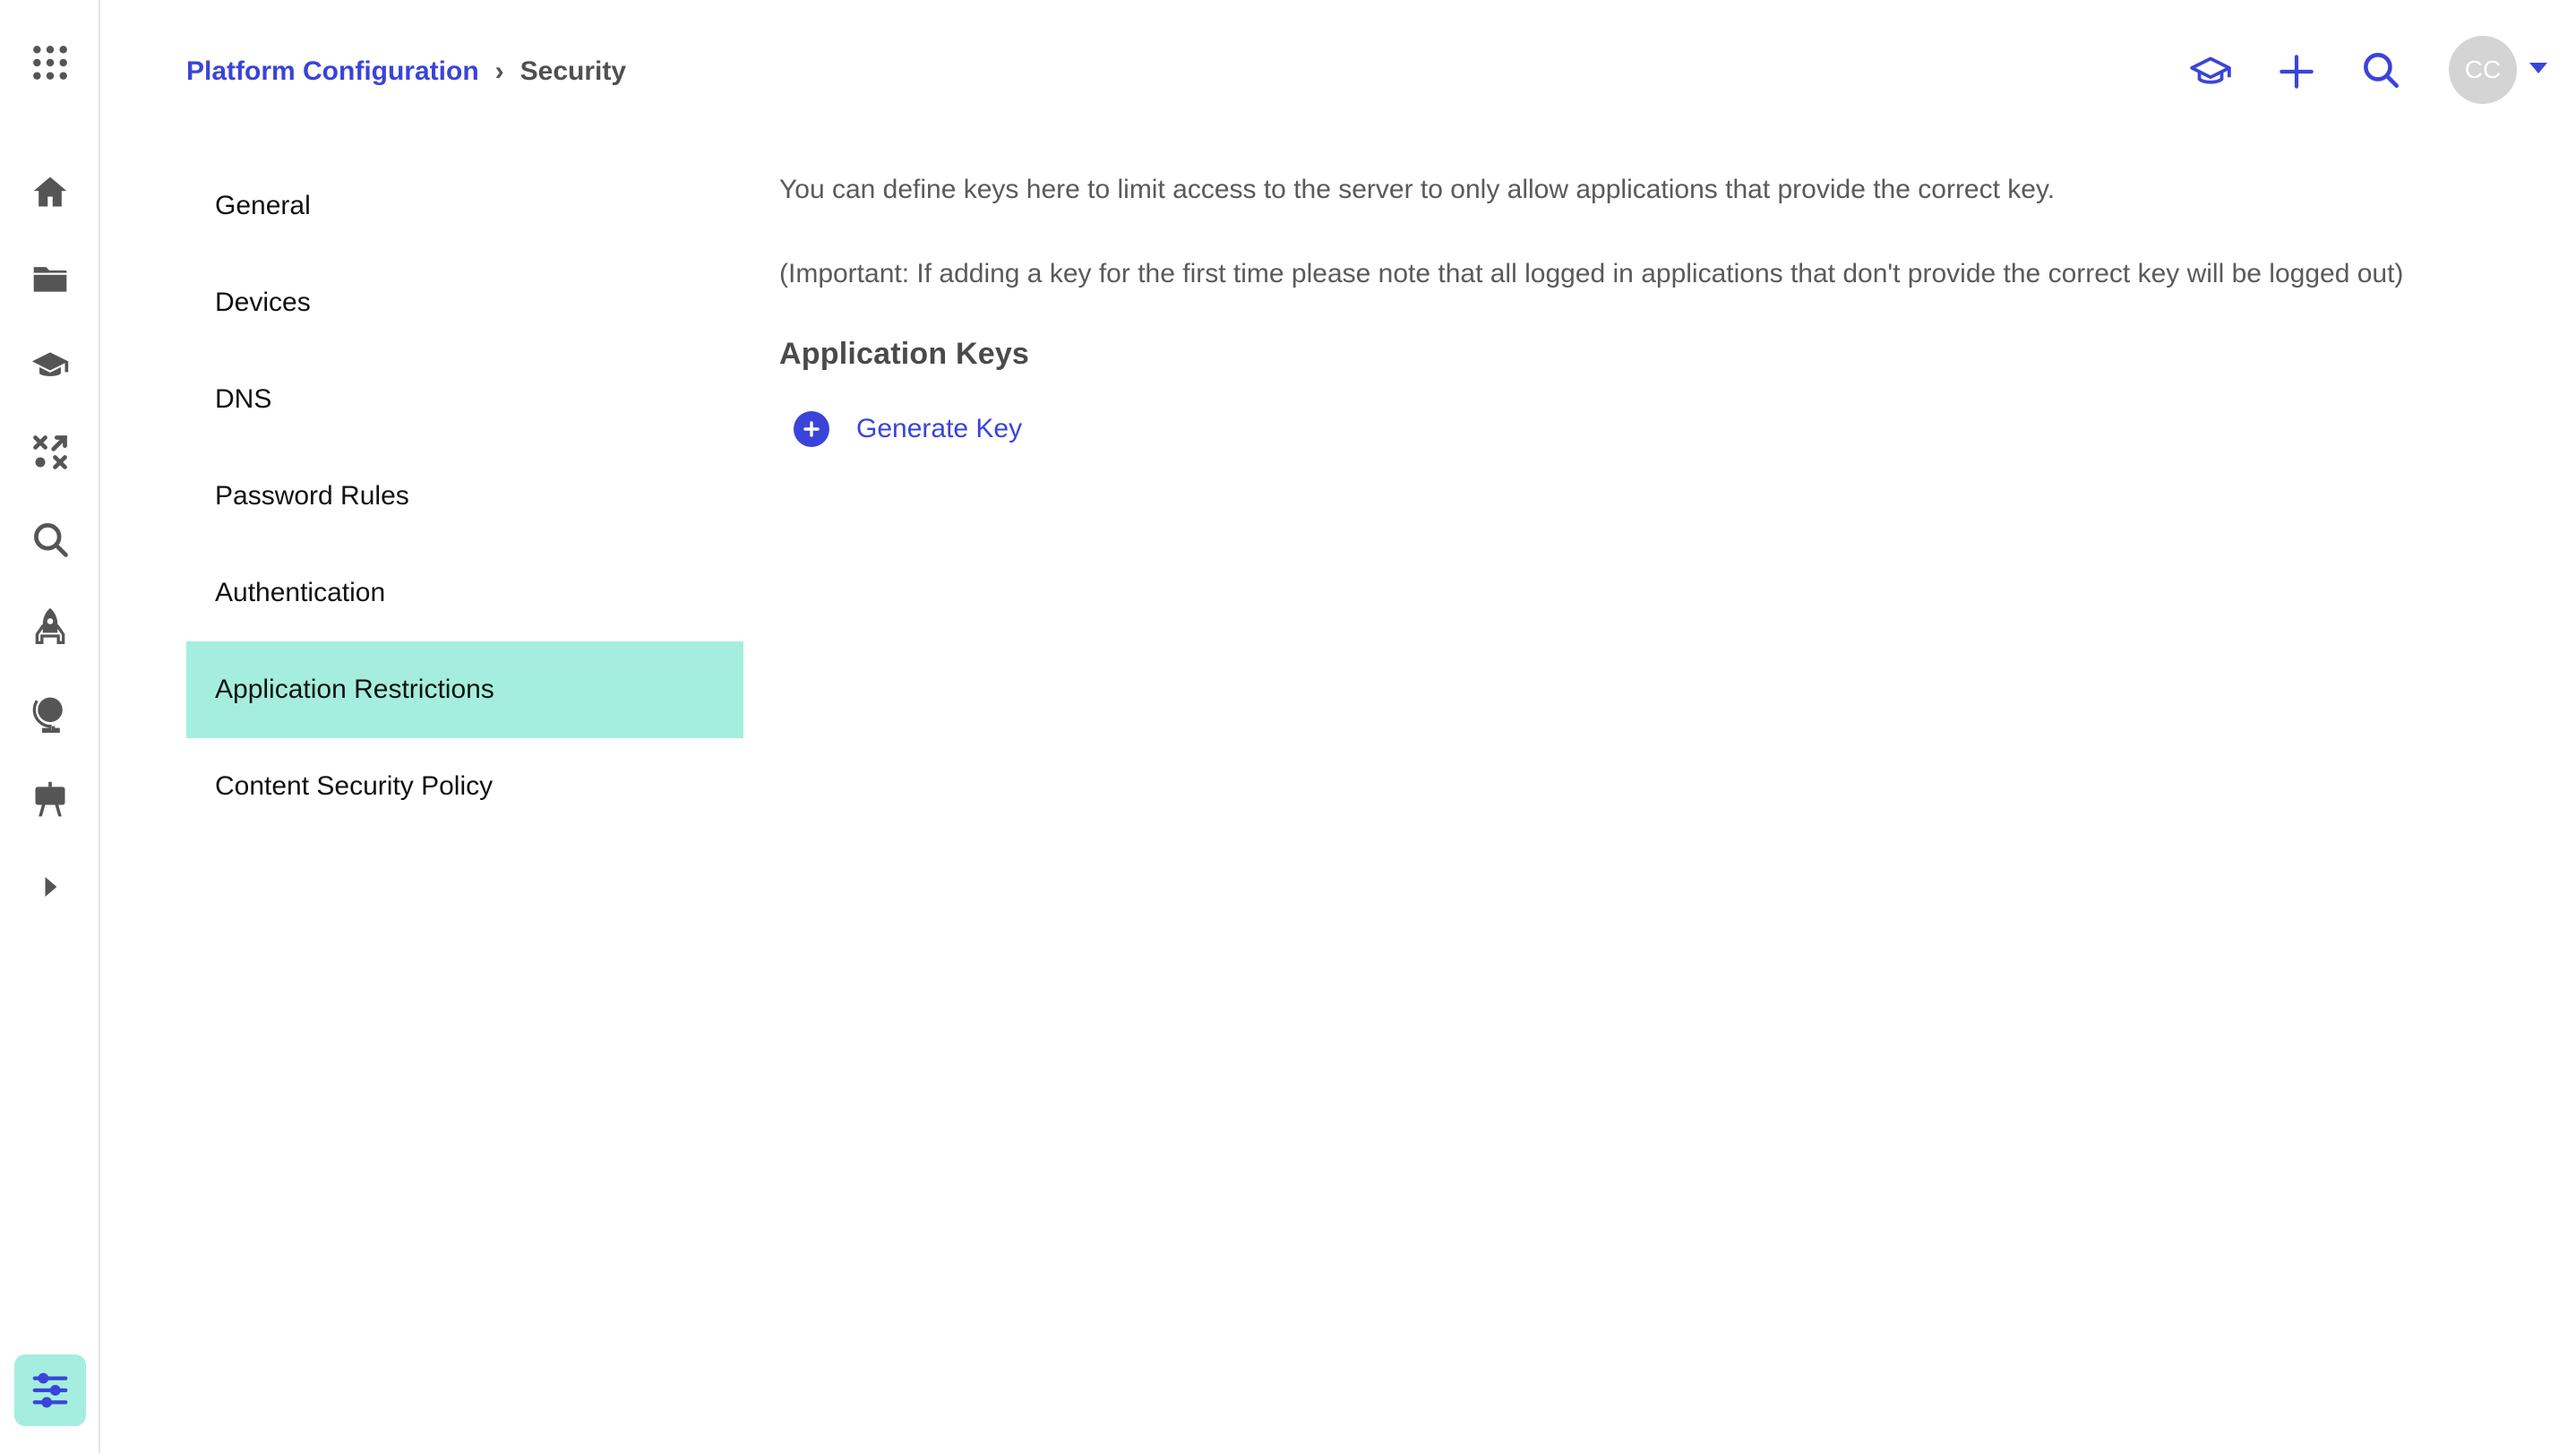 The image size is (2576, 1453). Describe the element at coordinates (50, 192) in the screenshot. I see `home-icon` at that location.